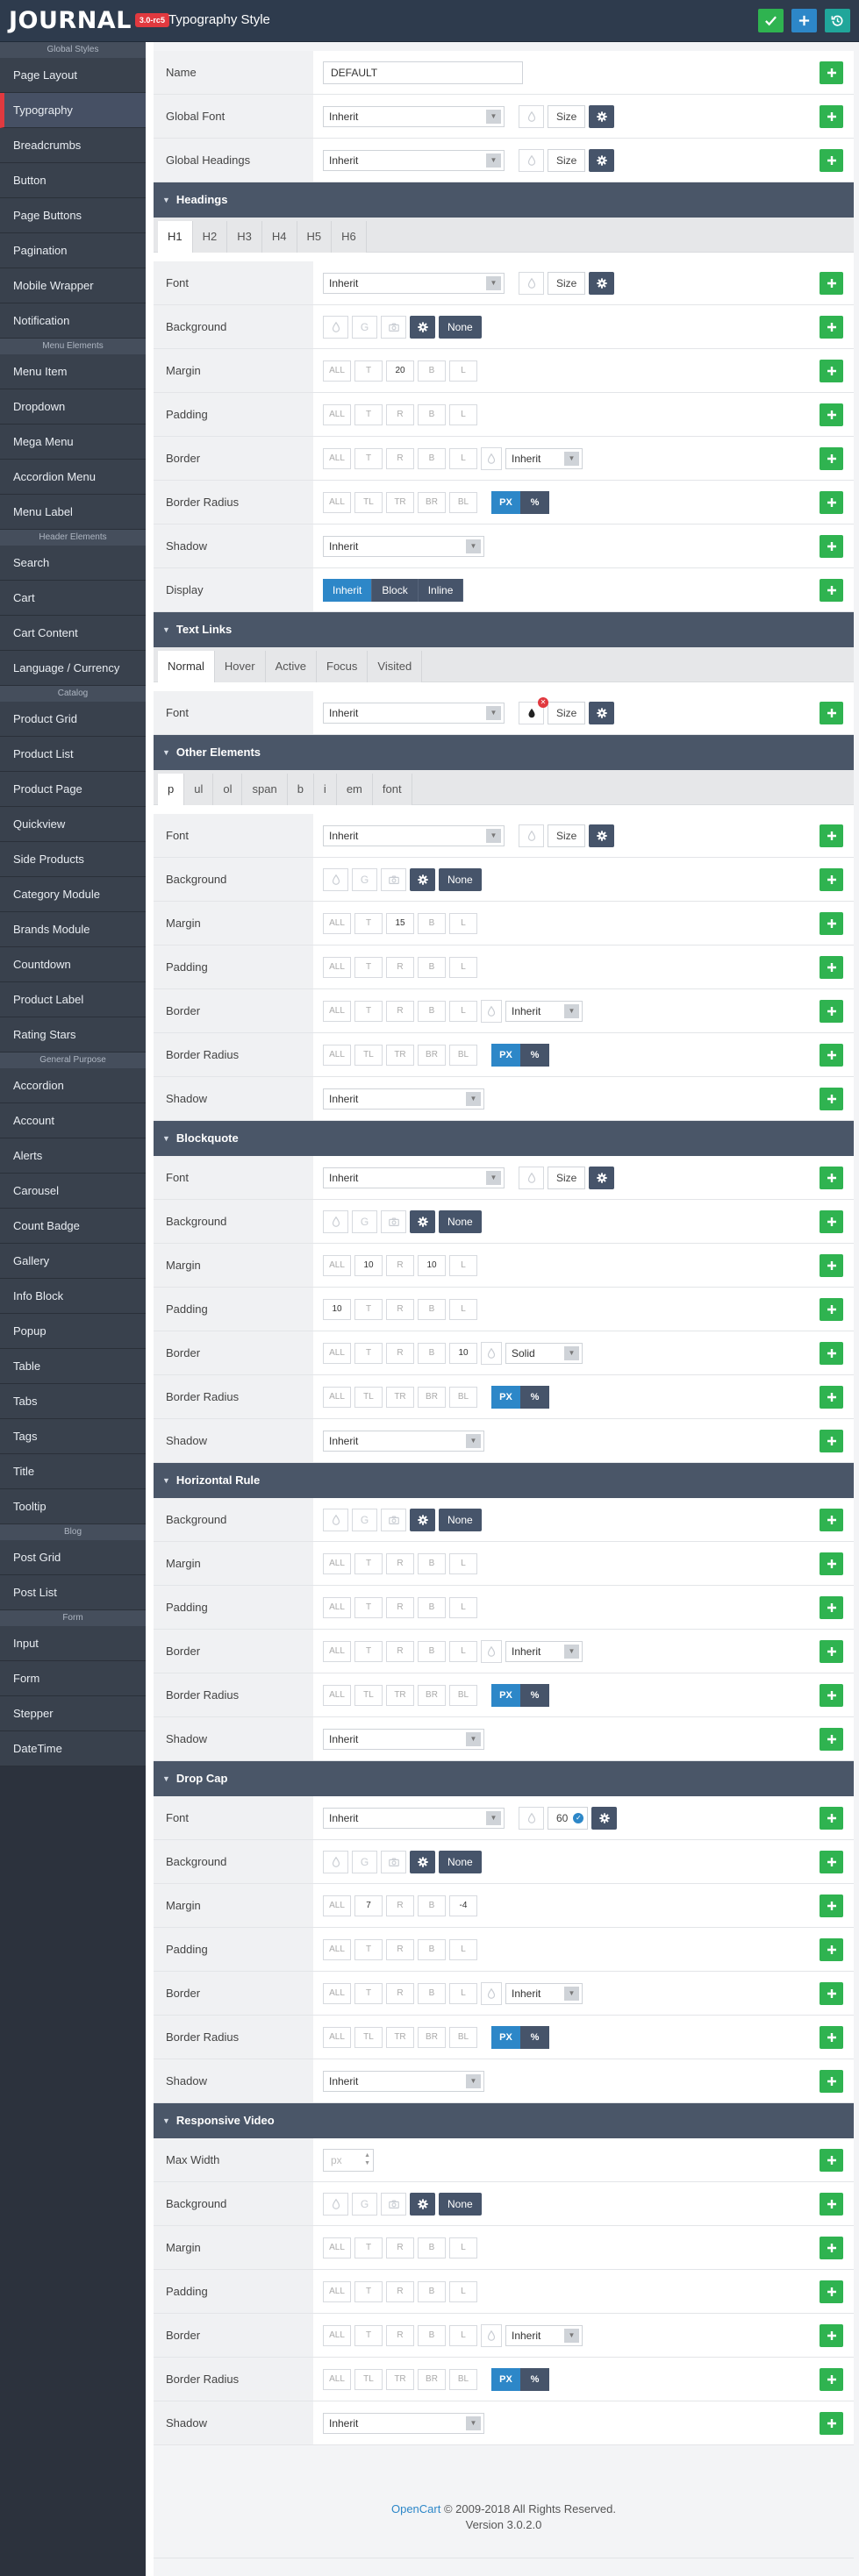 This screenshot has width=859, height=2576. I want to click on responsive-video-section-header: ▼ Responsive Video, so click(504, 2121).